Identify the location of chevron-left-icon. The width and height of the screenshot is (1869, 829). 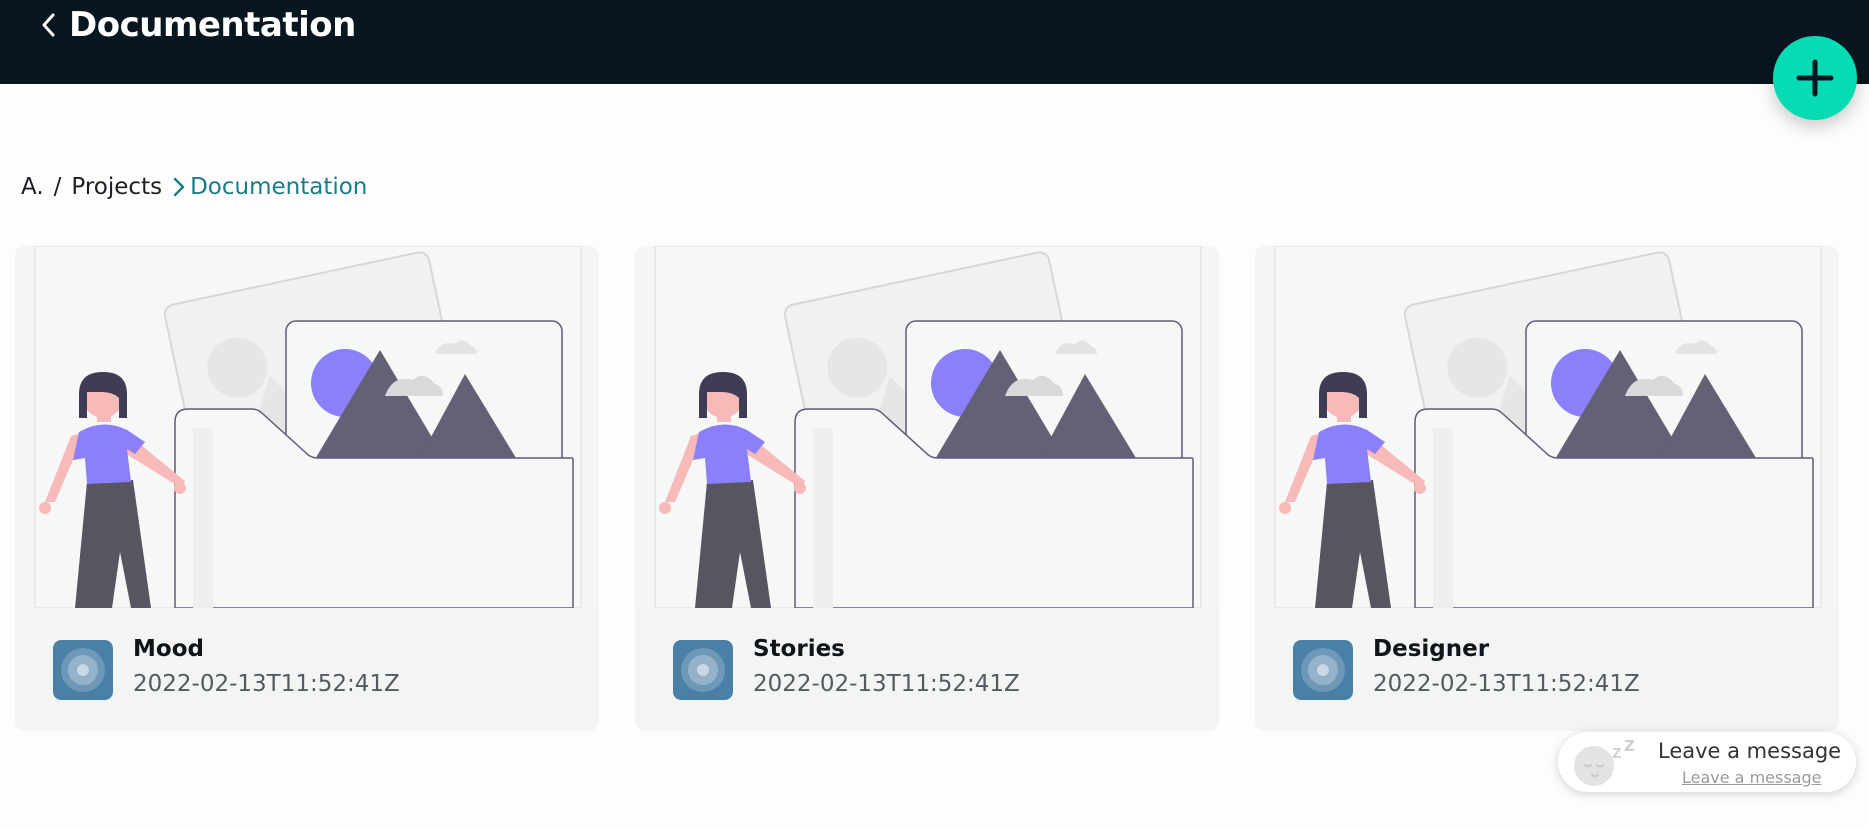
(48, 25).